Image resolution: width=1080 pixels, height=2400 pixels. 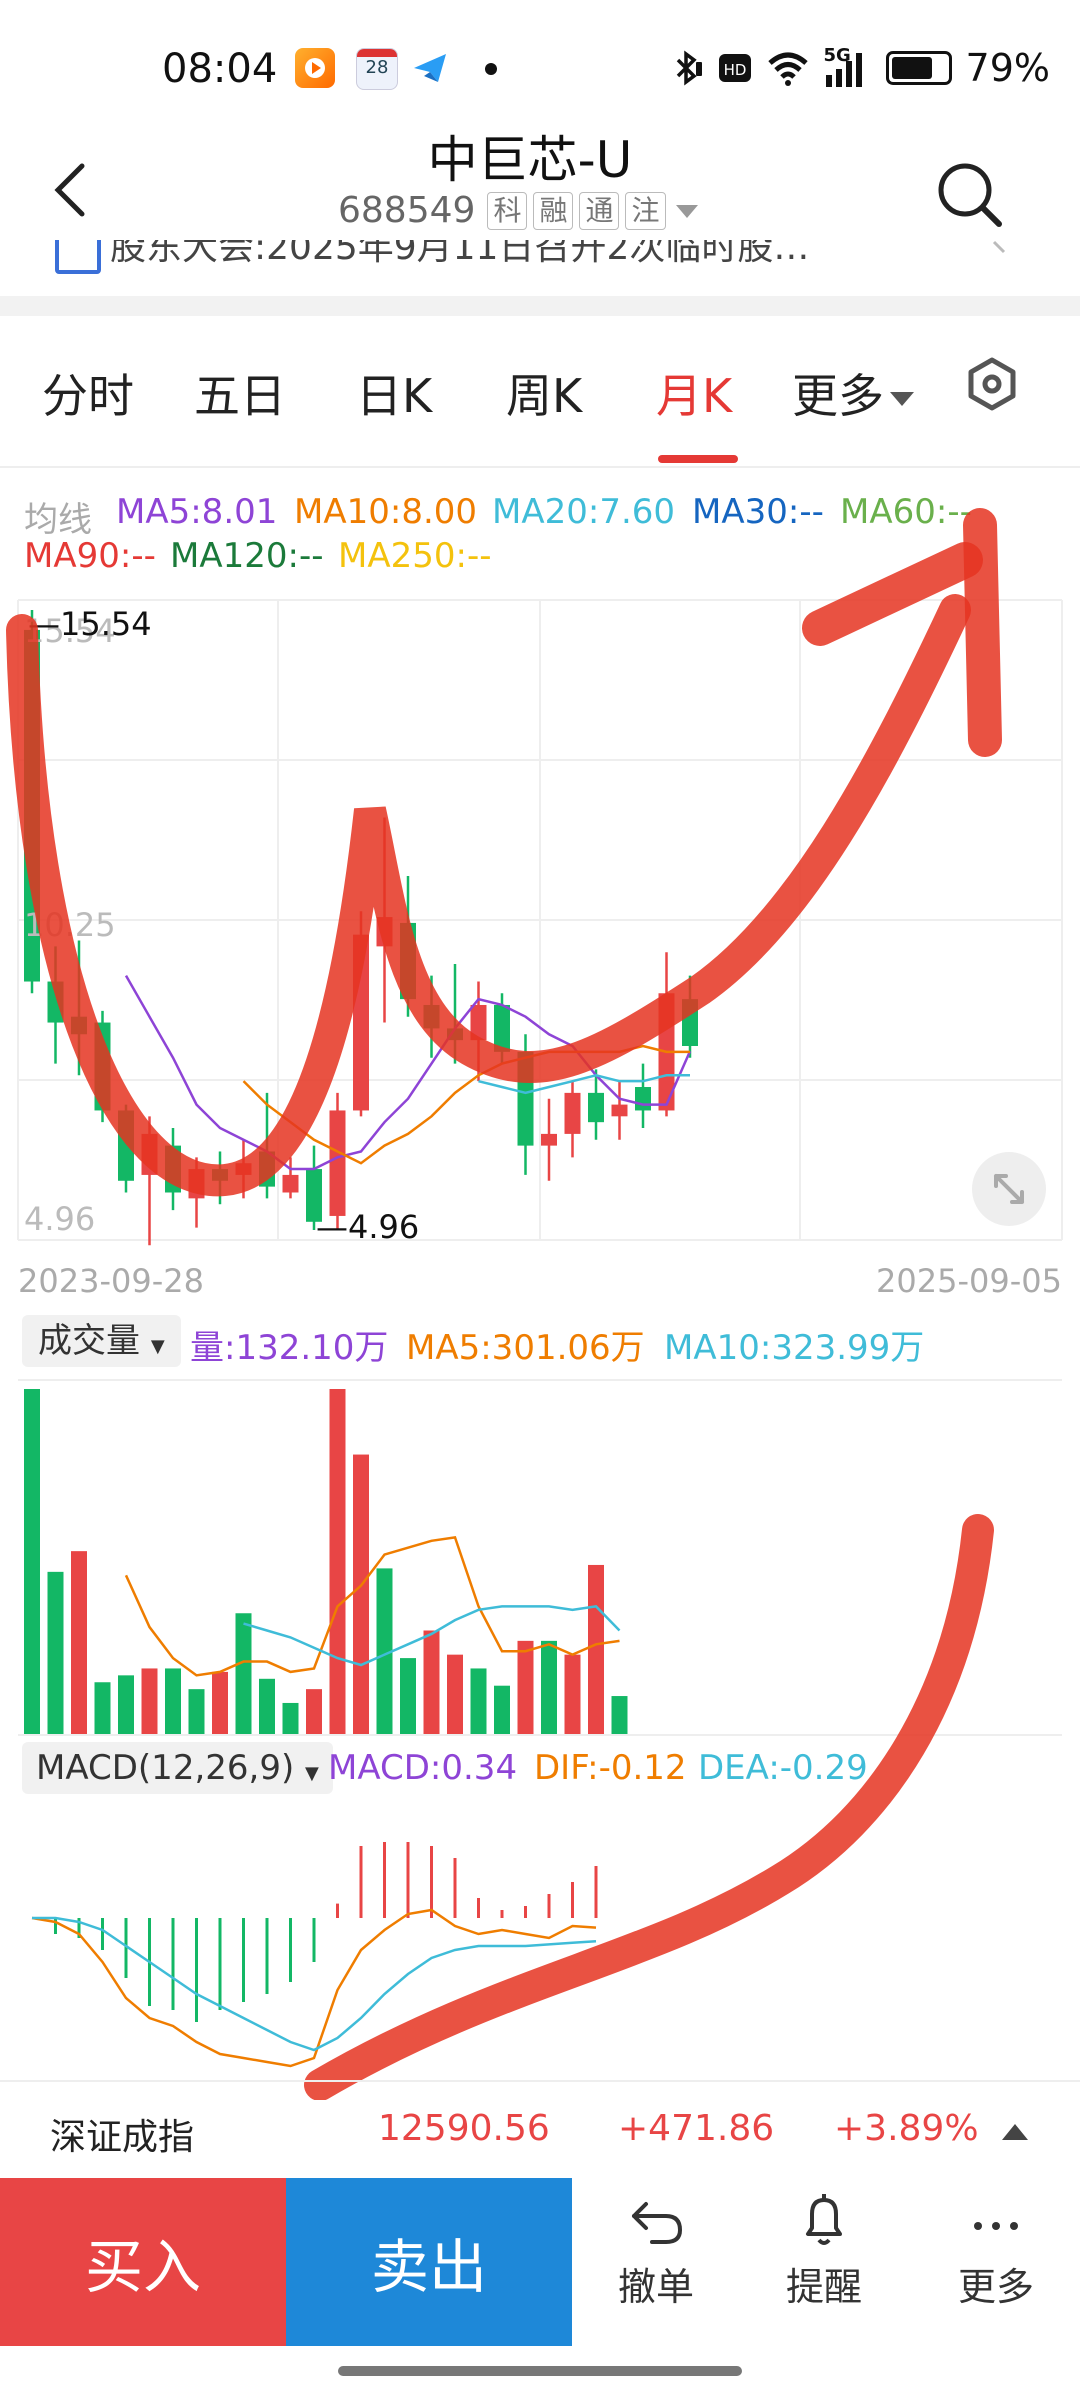 What do you see at coordinates (466, 1104) in the screenshot?
I see `ma10-line` at bounding box center [466, 1104].